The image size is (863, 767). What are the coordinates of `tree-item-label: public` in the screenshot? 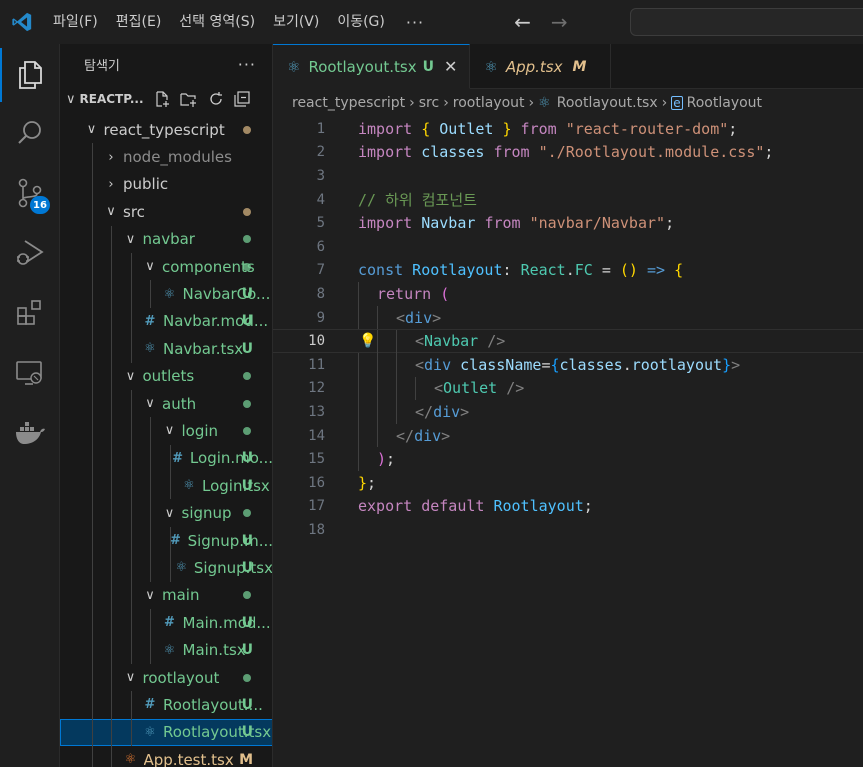 It's located at (146, 184).